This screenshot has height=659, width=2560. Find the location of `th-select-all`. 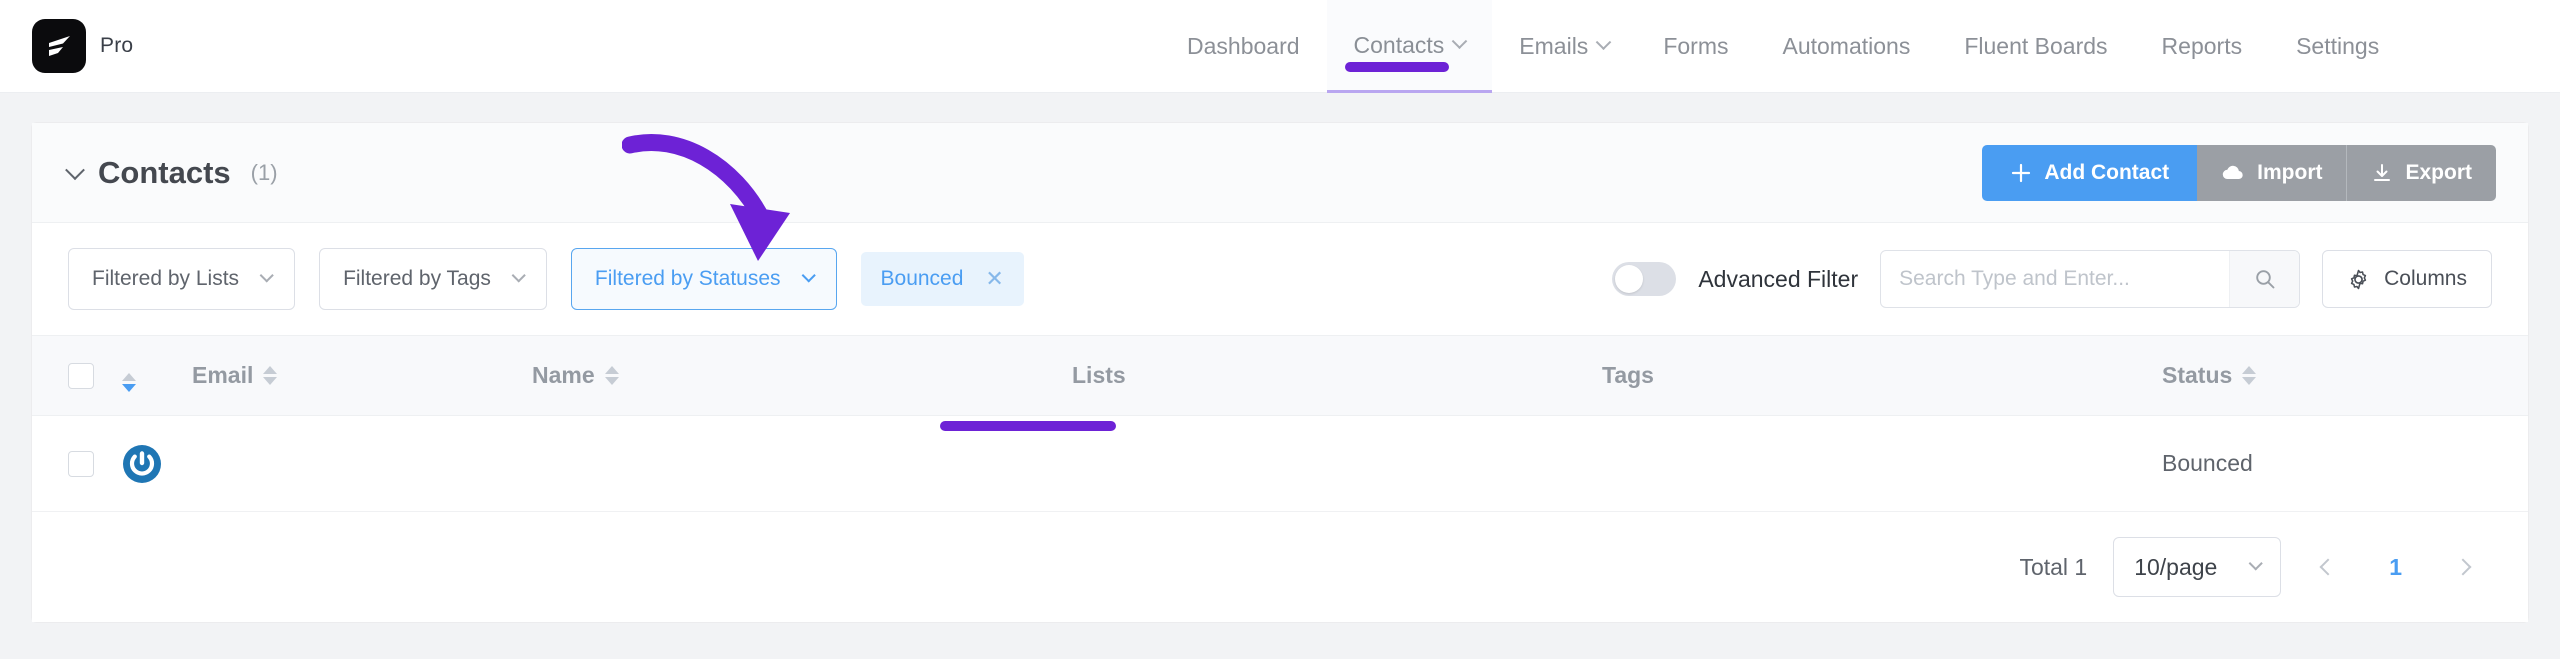

th-select-all is located at coordinates (77, 375).